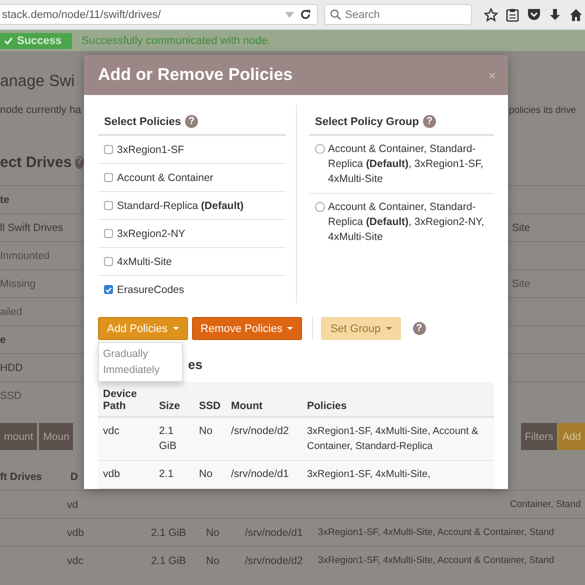  I want to click on clipboard-icon, so click(512, 15).